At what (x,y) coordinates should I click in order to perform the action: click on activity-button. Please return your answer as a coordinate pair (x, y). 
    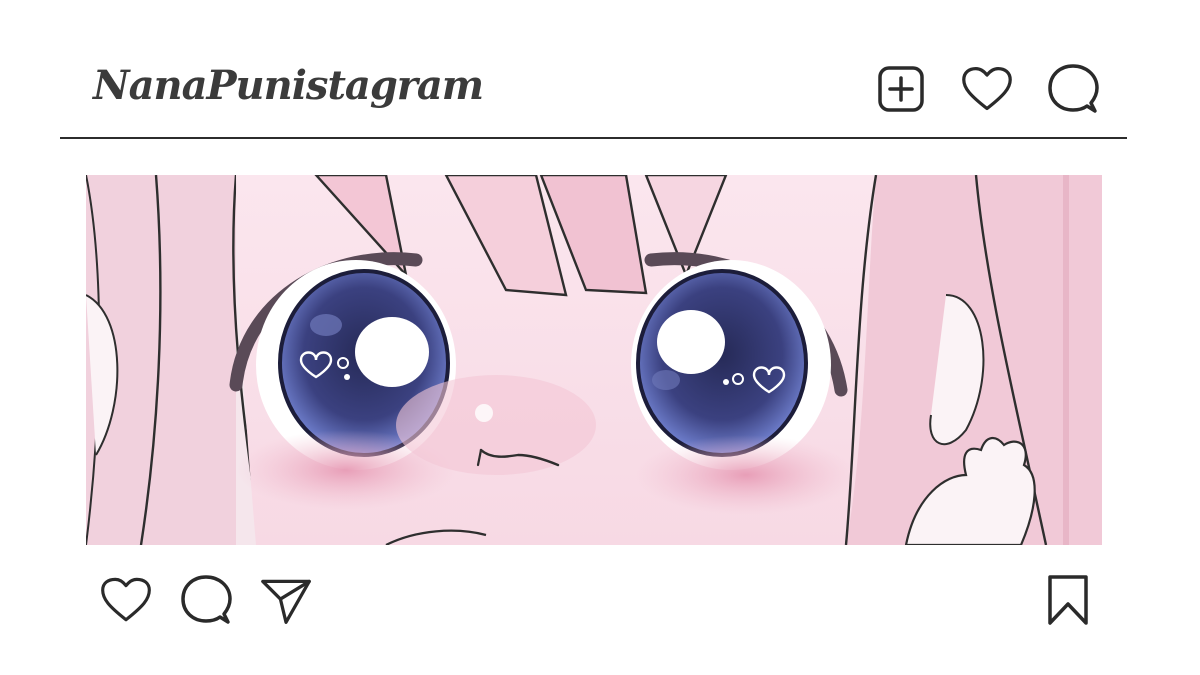
    Looking at the image, I should click on (987, 89).